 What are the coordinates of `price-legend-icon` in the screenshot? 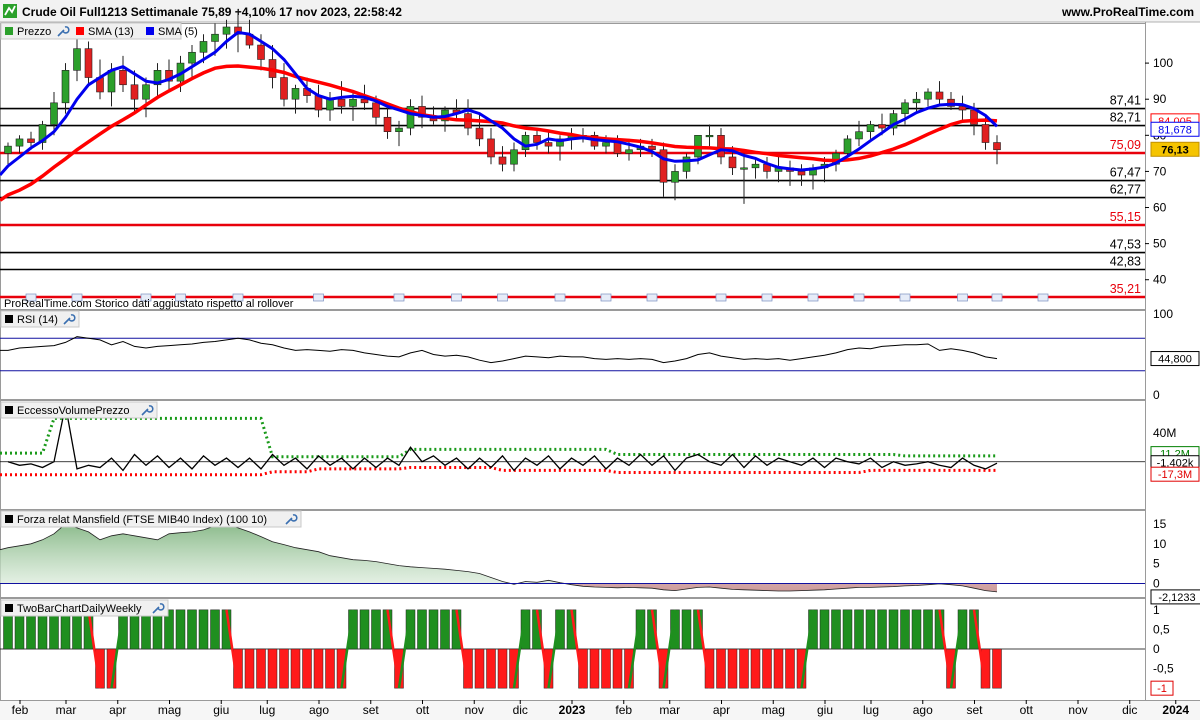 It's located at (9, 31).